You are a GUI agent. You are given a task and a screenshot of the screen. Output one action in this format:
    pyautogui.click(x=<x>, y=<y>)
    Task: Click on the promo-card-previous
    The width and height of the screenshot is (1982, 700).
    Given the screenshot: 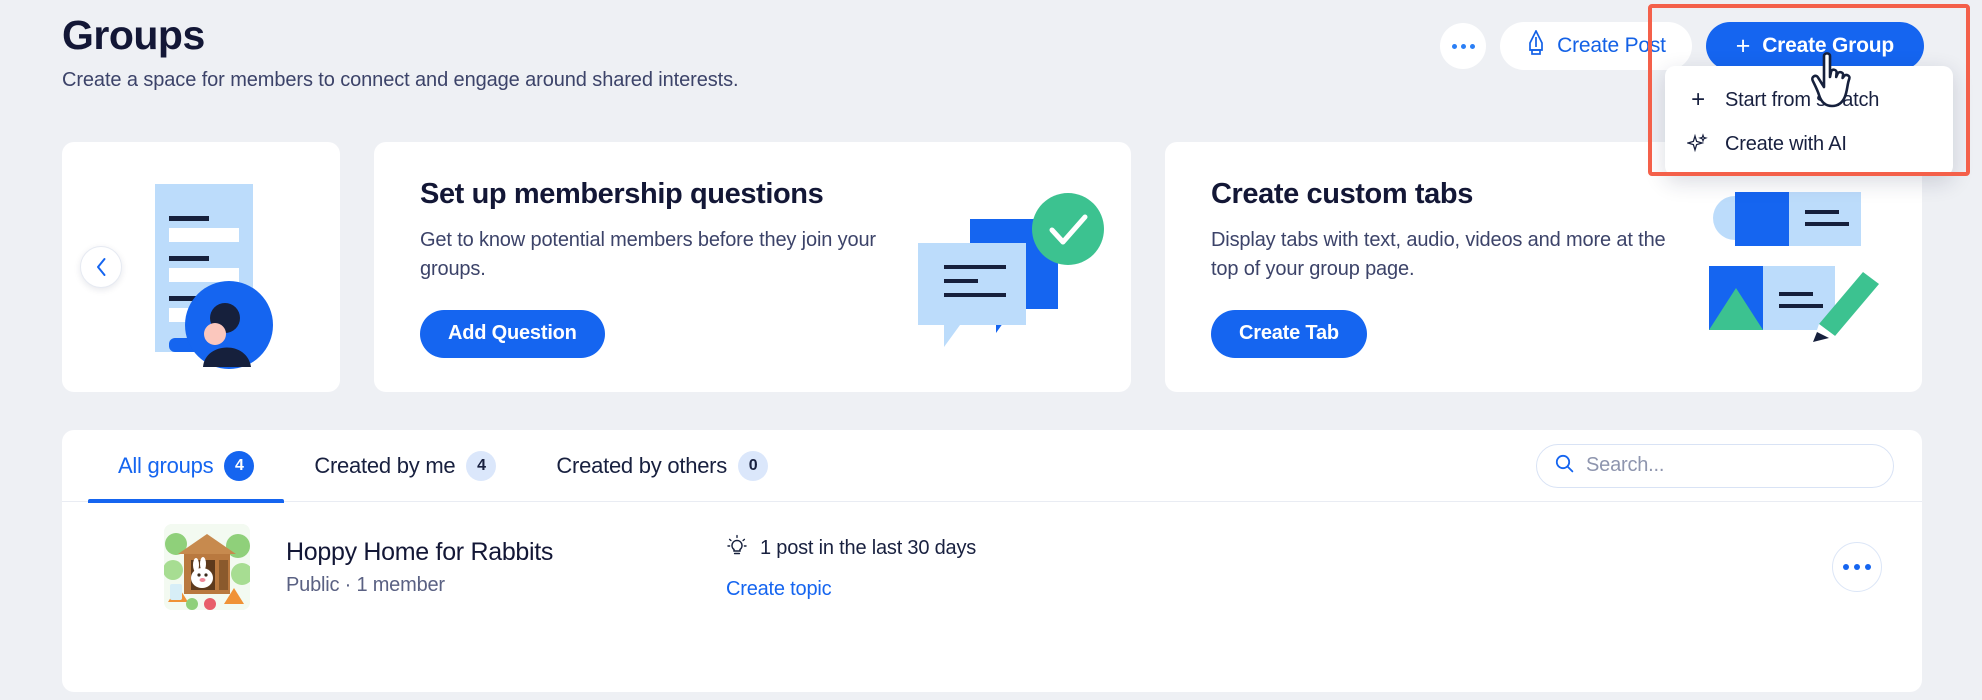 What is the action you would take?
    pyautogui.click(x=201, y=267)
    